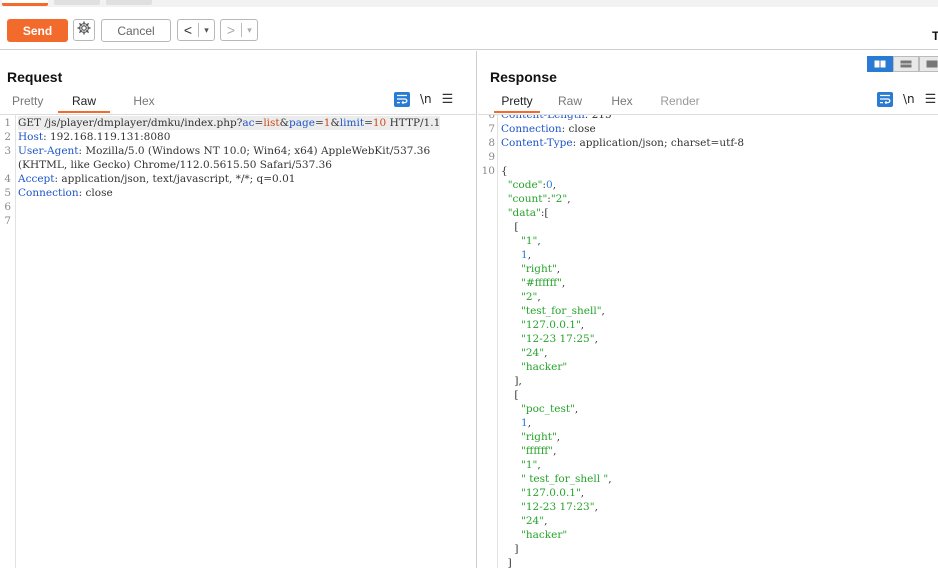  I want to click on code-token: "1", so click(529, 241).